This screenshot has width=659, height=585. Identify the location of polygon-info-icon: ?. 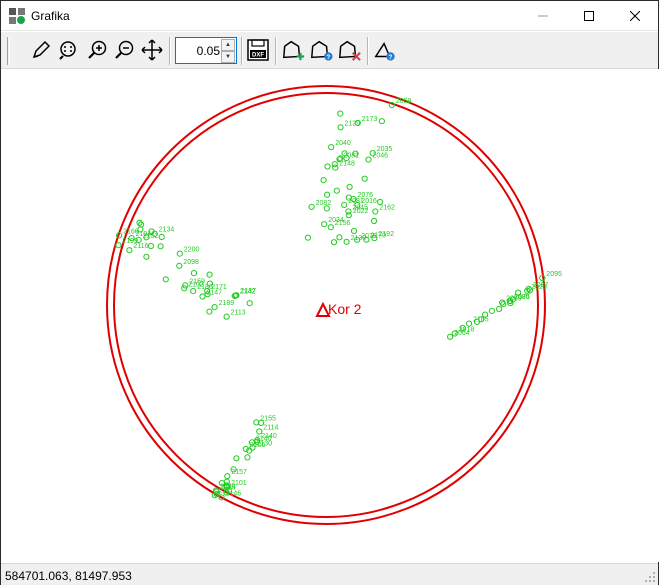
(321, 50).